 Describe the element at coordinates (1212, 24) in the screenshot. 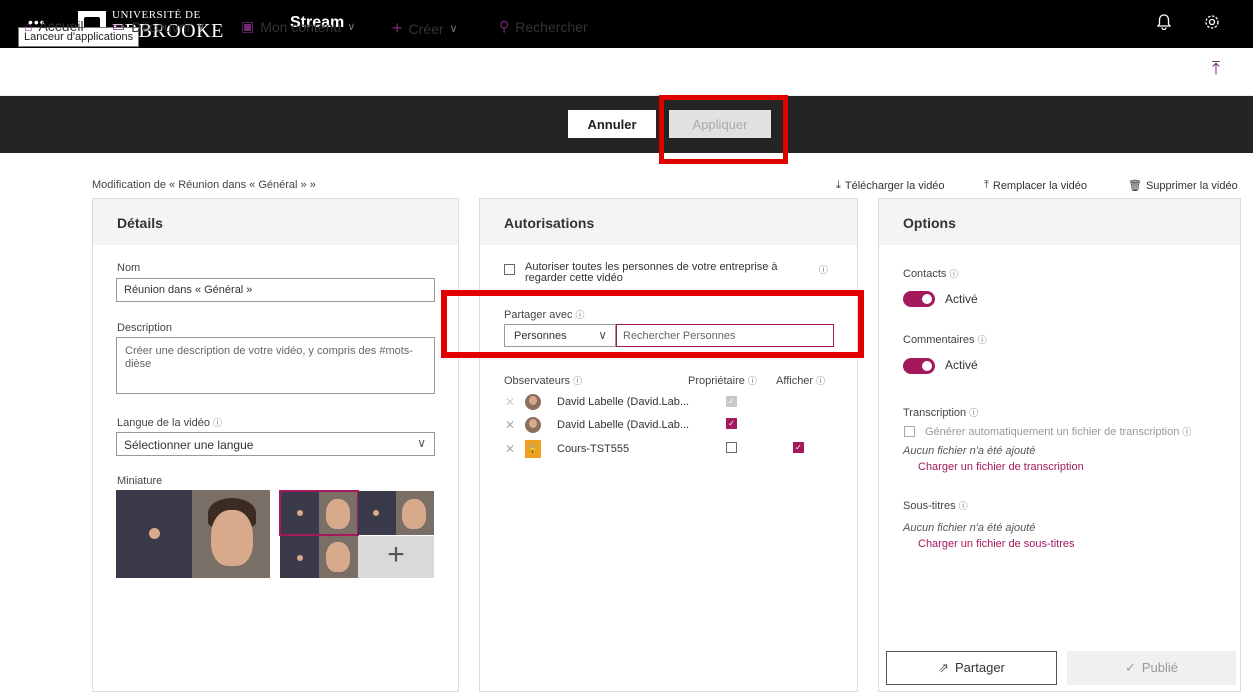

I see `gear-icon` at that location.